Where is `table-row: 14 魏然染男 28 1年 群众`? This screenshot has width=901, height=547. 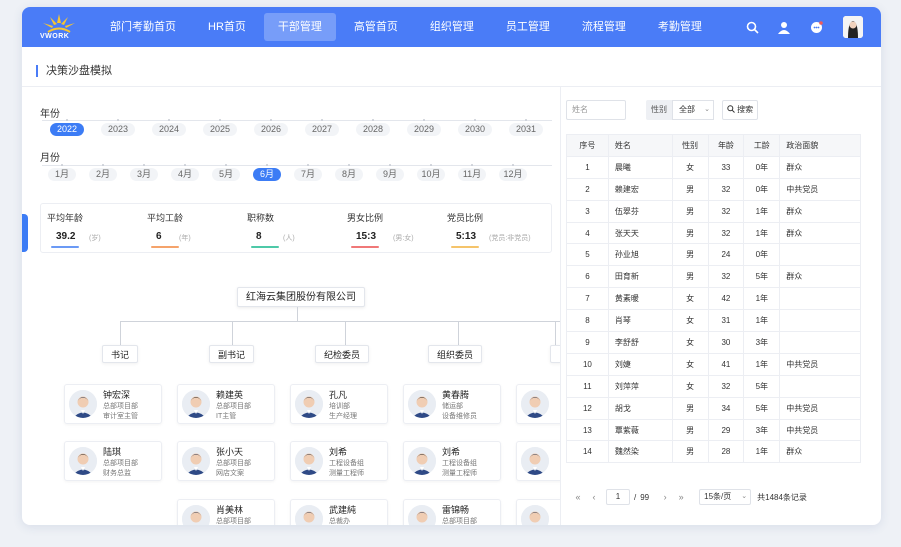 table-row: 14 魏然染男 28 1年 群众 is located at coordinates (713, 452).